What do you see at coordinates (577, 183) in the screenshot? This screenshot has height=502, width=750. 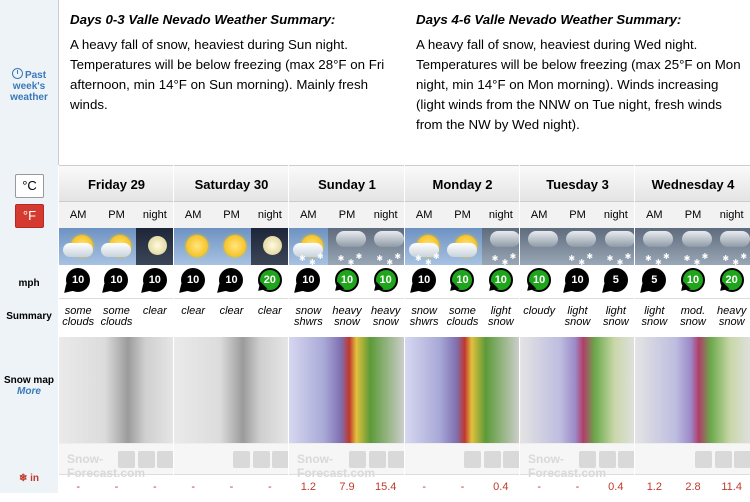 I see `day-header: Tuesday 3` at bounding box center [577, 183].